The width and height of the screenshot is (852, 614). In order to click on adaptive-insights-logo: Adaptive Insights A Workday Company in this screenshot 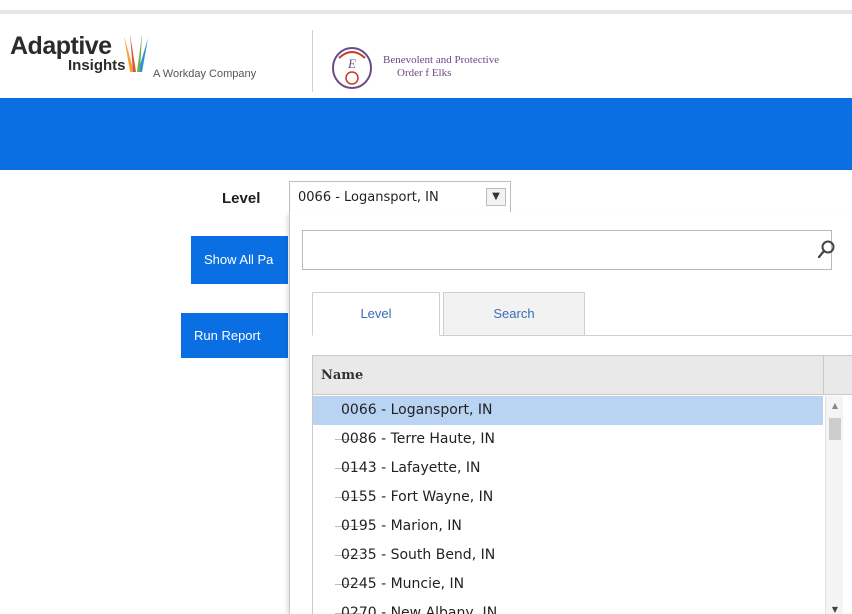, I will do `click(160, 60)`.